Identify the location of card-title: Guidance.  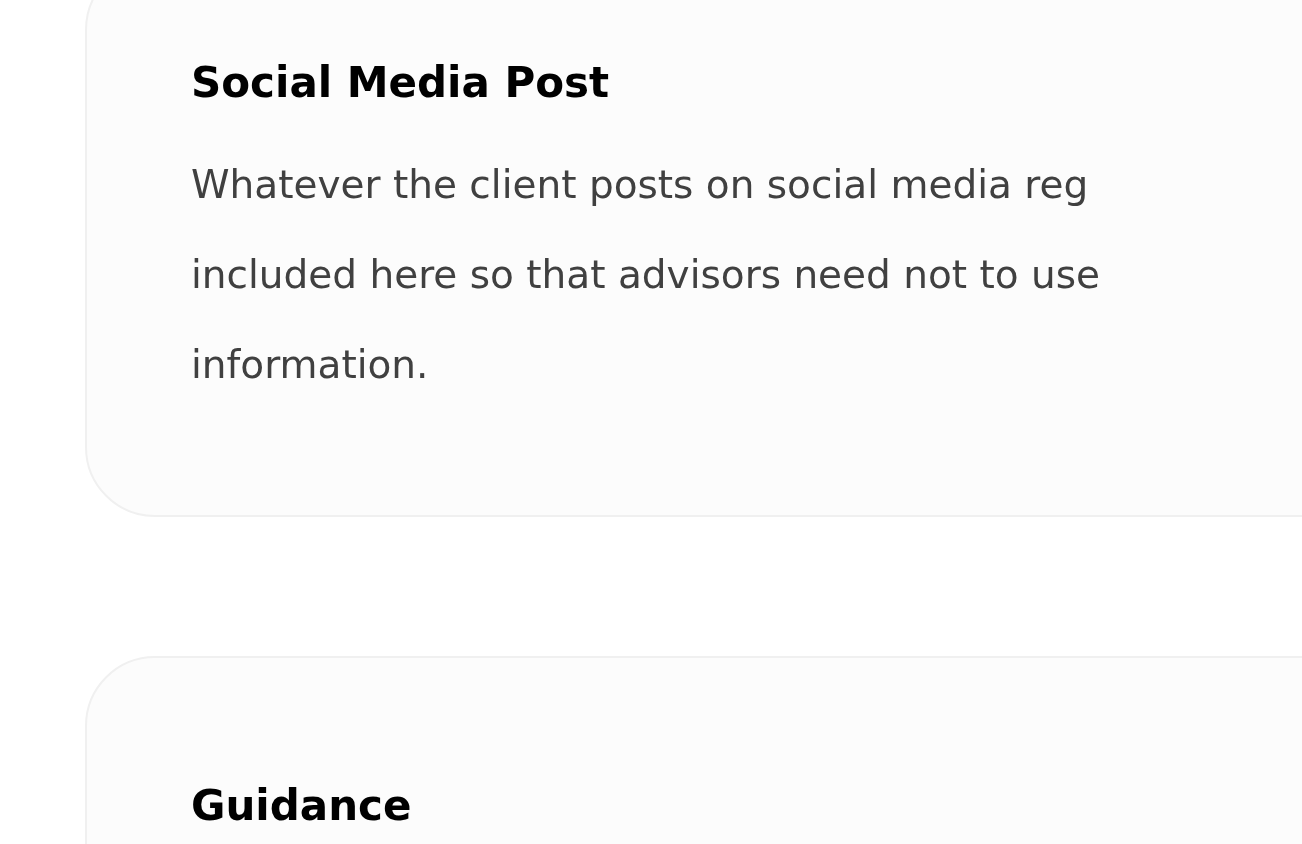
(302, 806).